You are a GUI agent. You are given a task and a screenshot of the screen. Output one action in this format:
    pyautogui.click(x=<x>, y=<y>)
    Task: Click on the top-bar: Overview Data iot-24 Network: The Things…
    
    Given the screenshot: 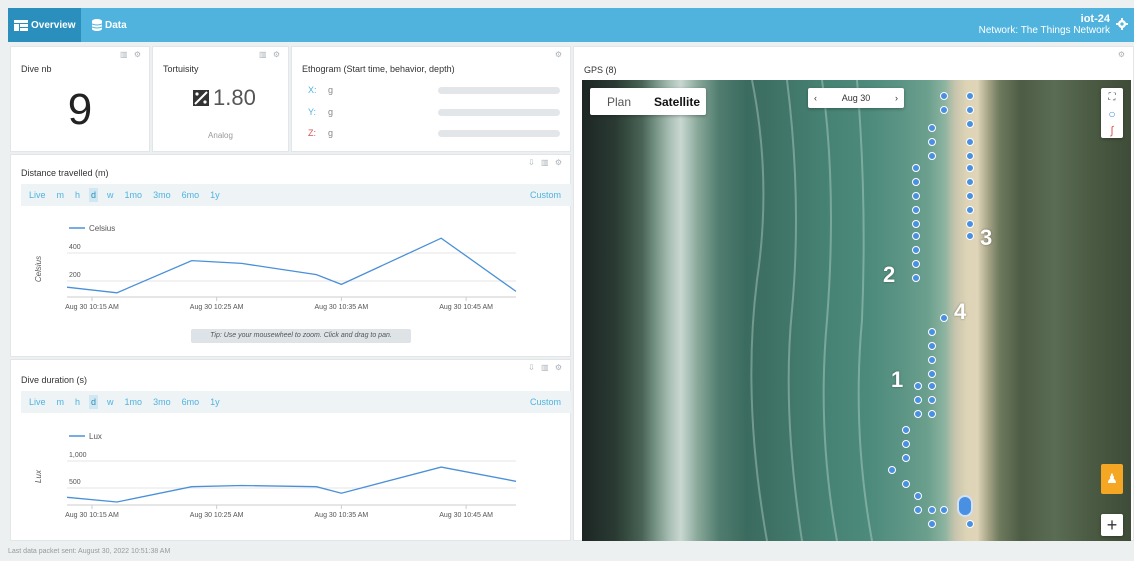 What is the action you would take?
    pyautogui.click(x=571, y=25)
    